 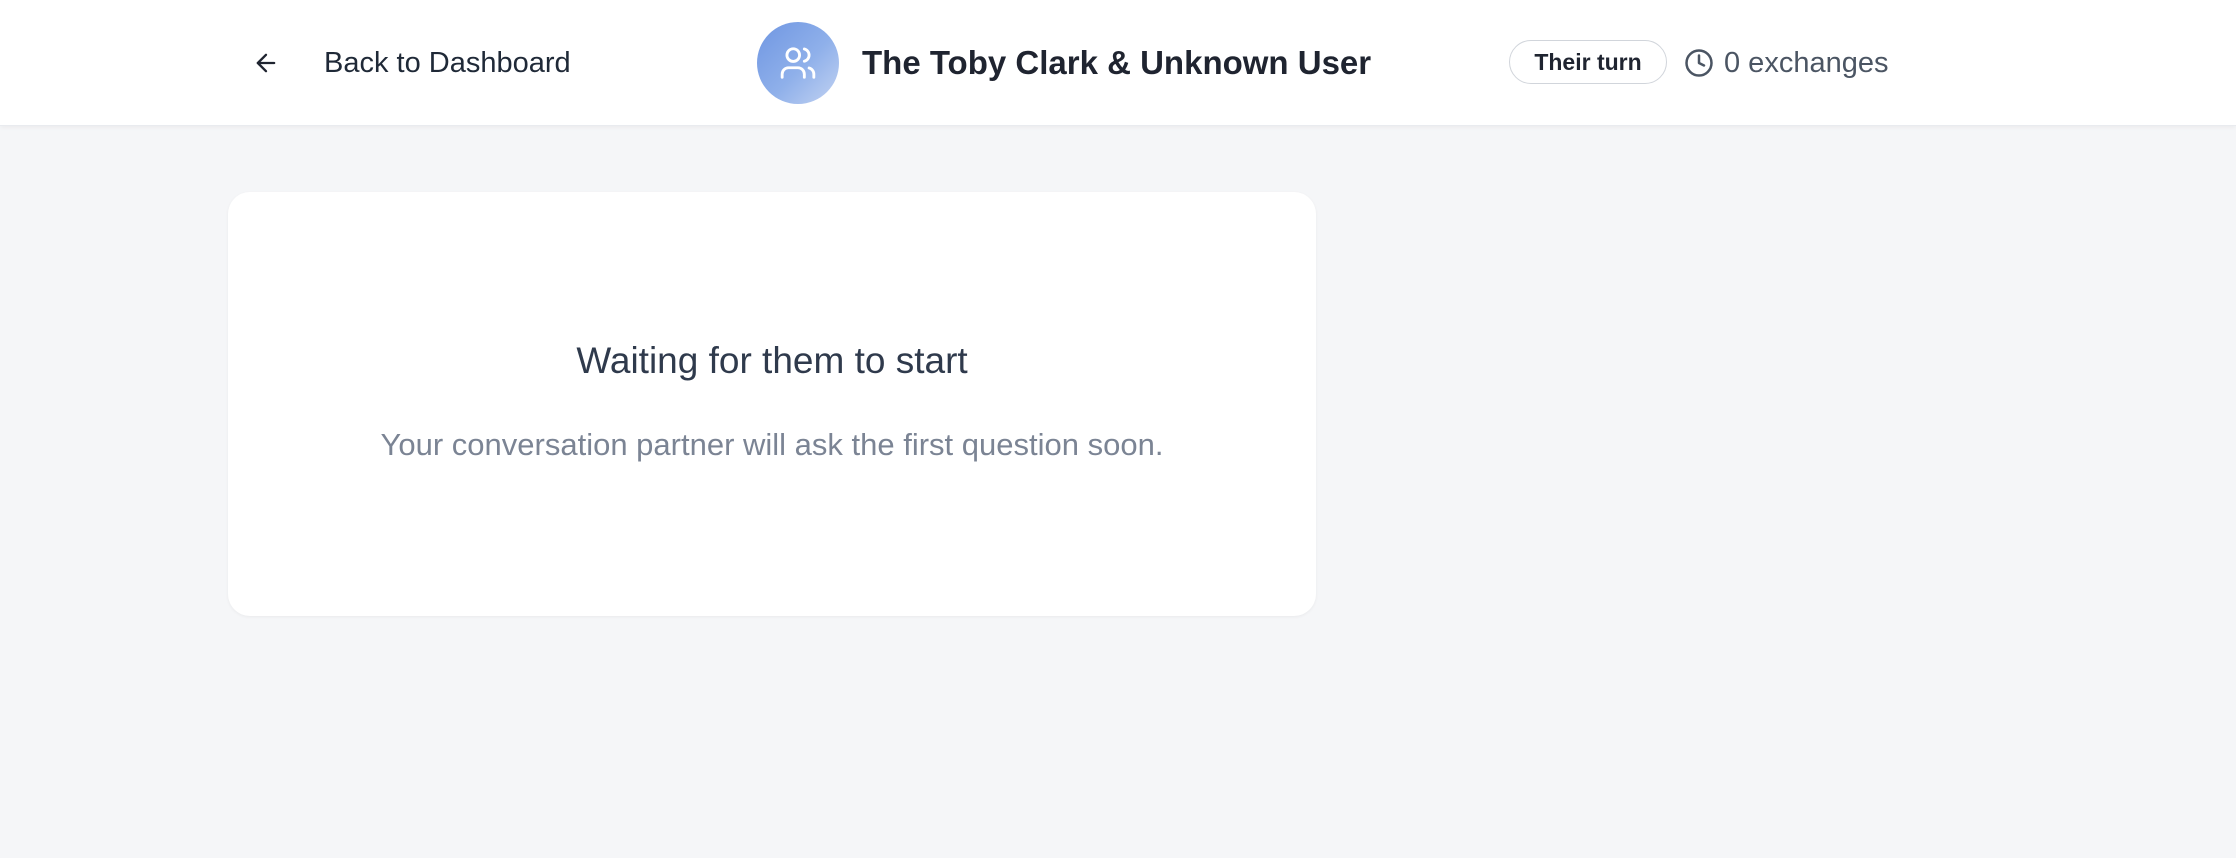 I want to click on back-to-dashboard-link: Back to Dashboard, so click(x=410, y=63).